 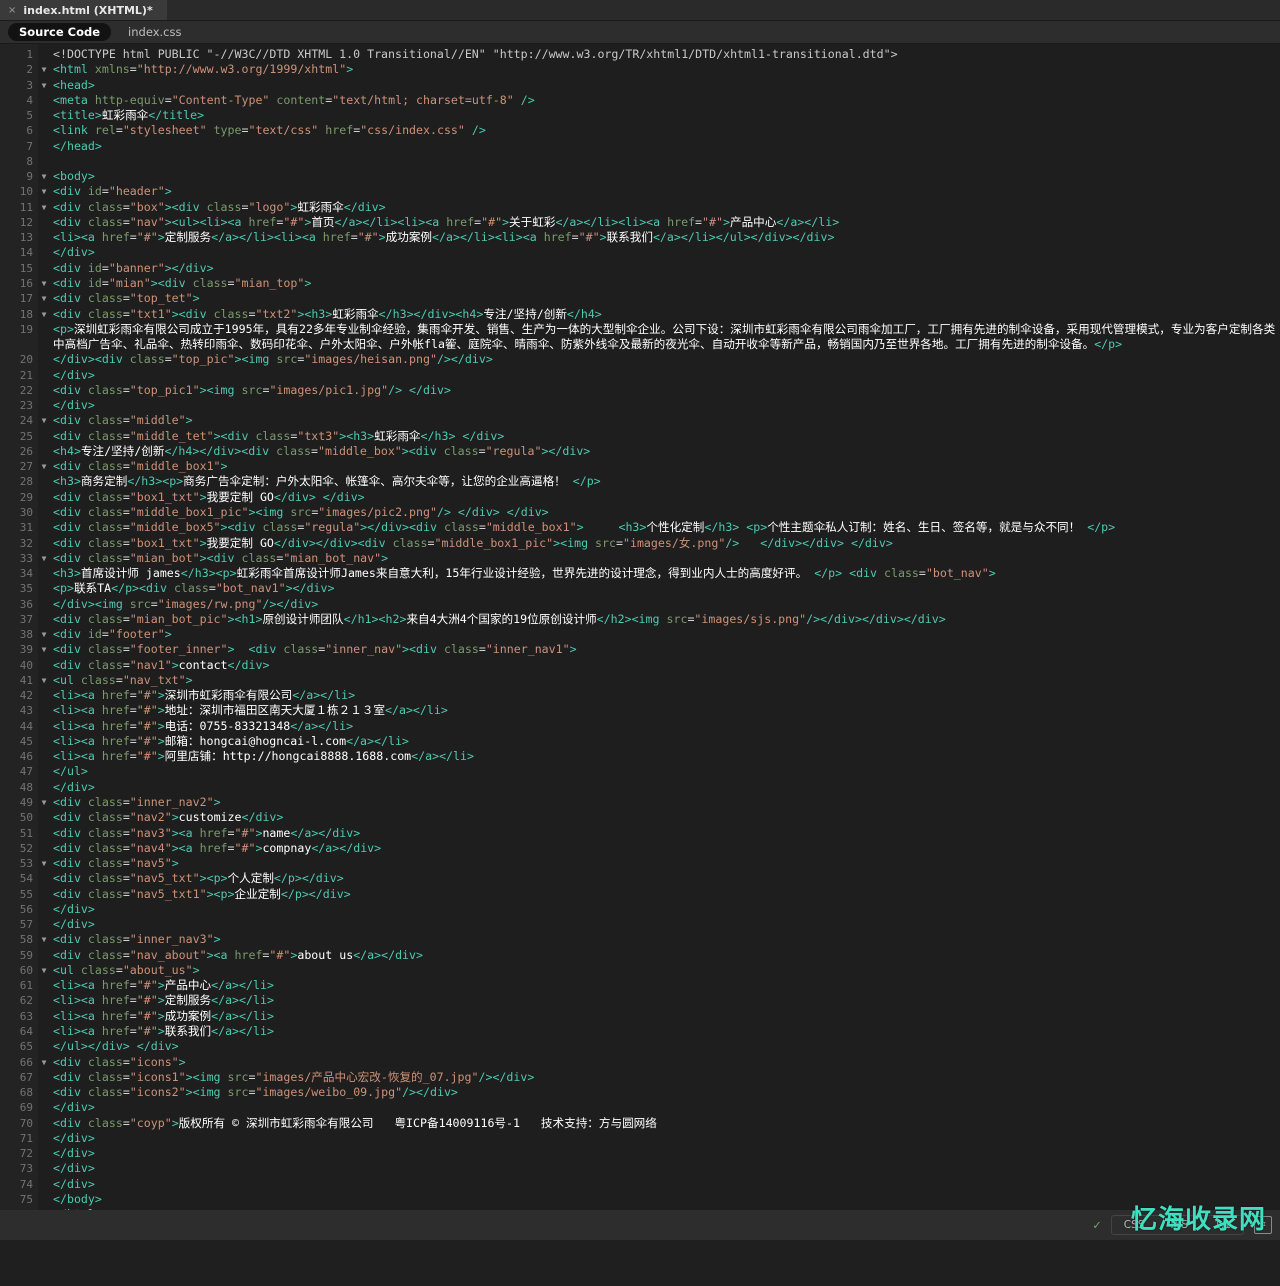 I want to click on code-line: 66 ▼ <div class="icons">, so click(x=640, y=1062).